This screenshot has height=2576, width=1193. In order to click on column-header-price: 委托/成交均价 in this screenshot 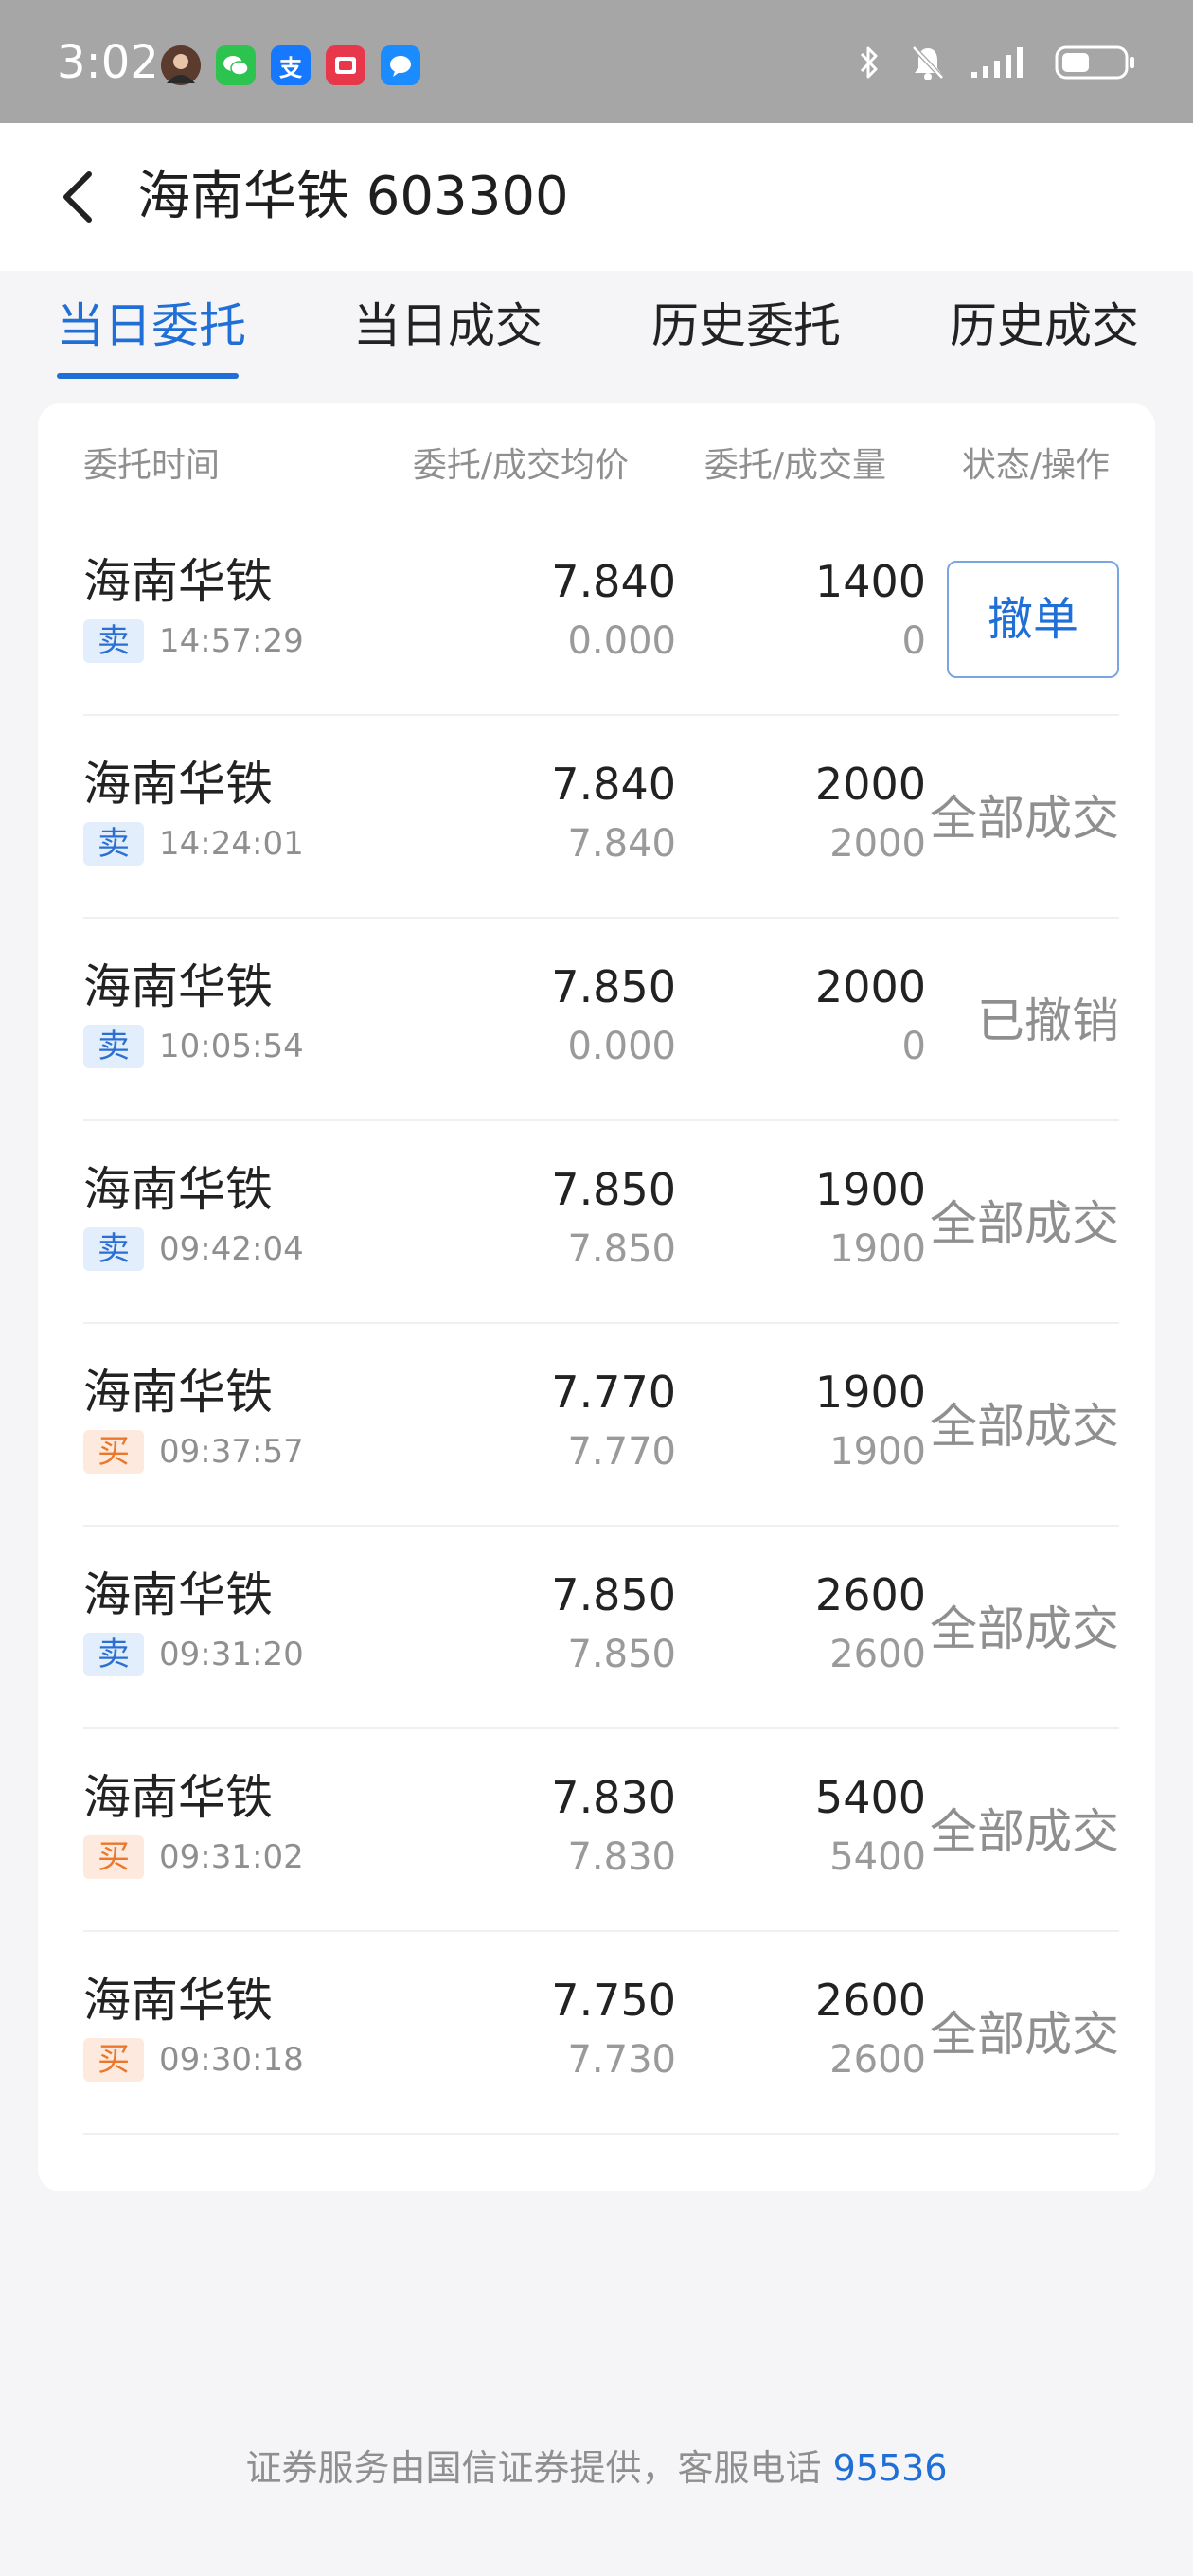, I will do `click(520, 465)`.